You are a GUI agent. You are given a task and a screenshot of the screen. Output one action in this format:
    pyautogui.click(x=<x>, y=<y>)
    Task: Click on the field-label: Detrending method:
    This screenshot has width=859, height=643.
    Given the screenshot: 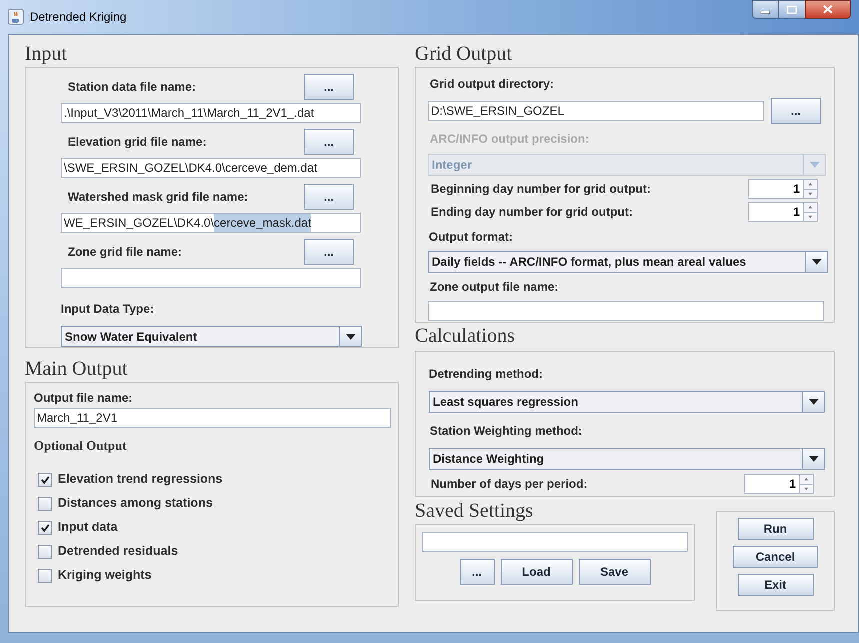 What is the action you would take?
    pyautogui.click(x=486, y=374)
    